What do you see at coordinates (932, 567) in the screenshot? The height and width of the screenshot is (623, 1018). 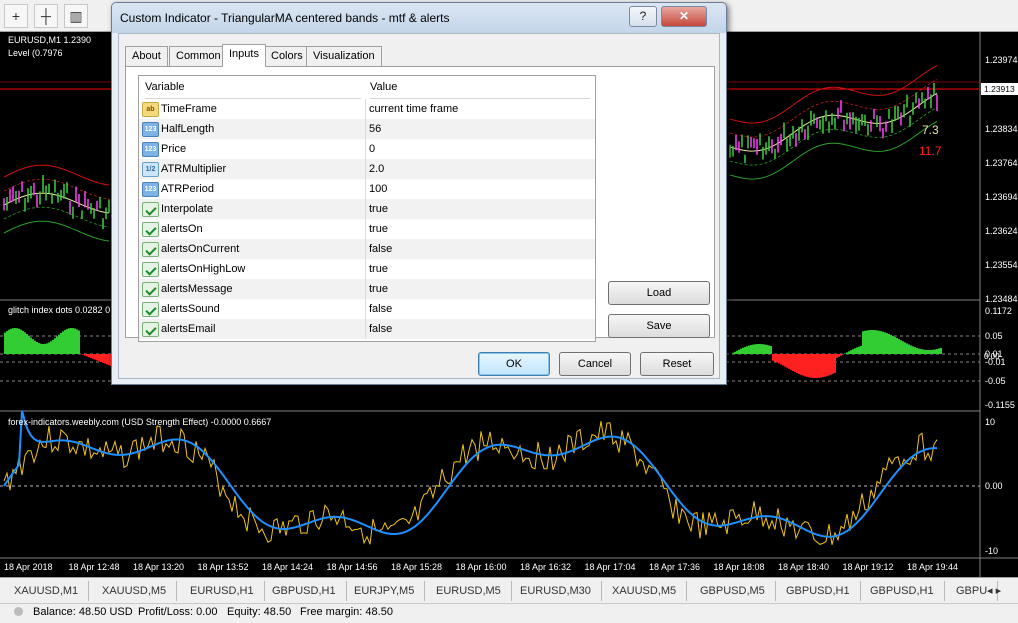 I see `time-tick-label: 18 Apr 19:44` at bounding box center [932, 567].